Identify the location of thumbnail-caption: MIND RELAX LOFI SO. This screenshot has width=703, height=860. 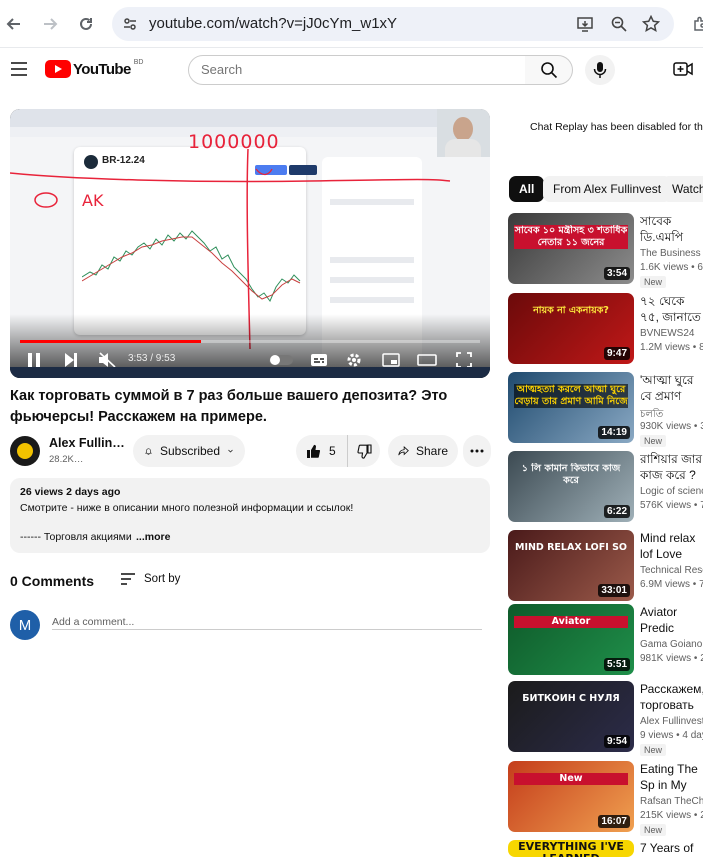
(570, 547).